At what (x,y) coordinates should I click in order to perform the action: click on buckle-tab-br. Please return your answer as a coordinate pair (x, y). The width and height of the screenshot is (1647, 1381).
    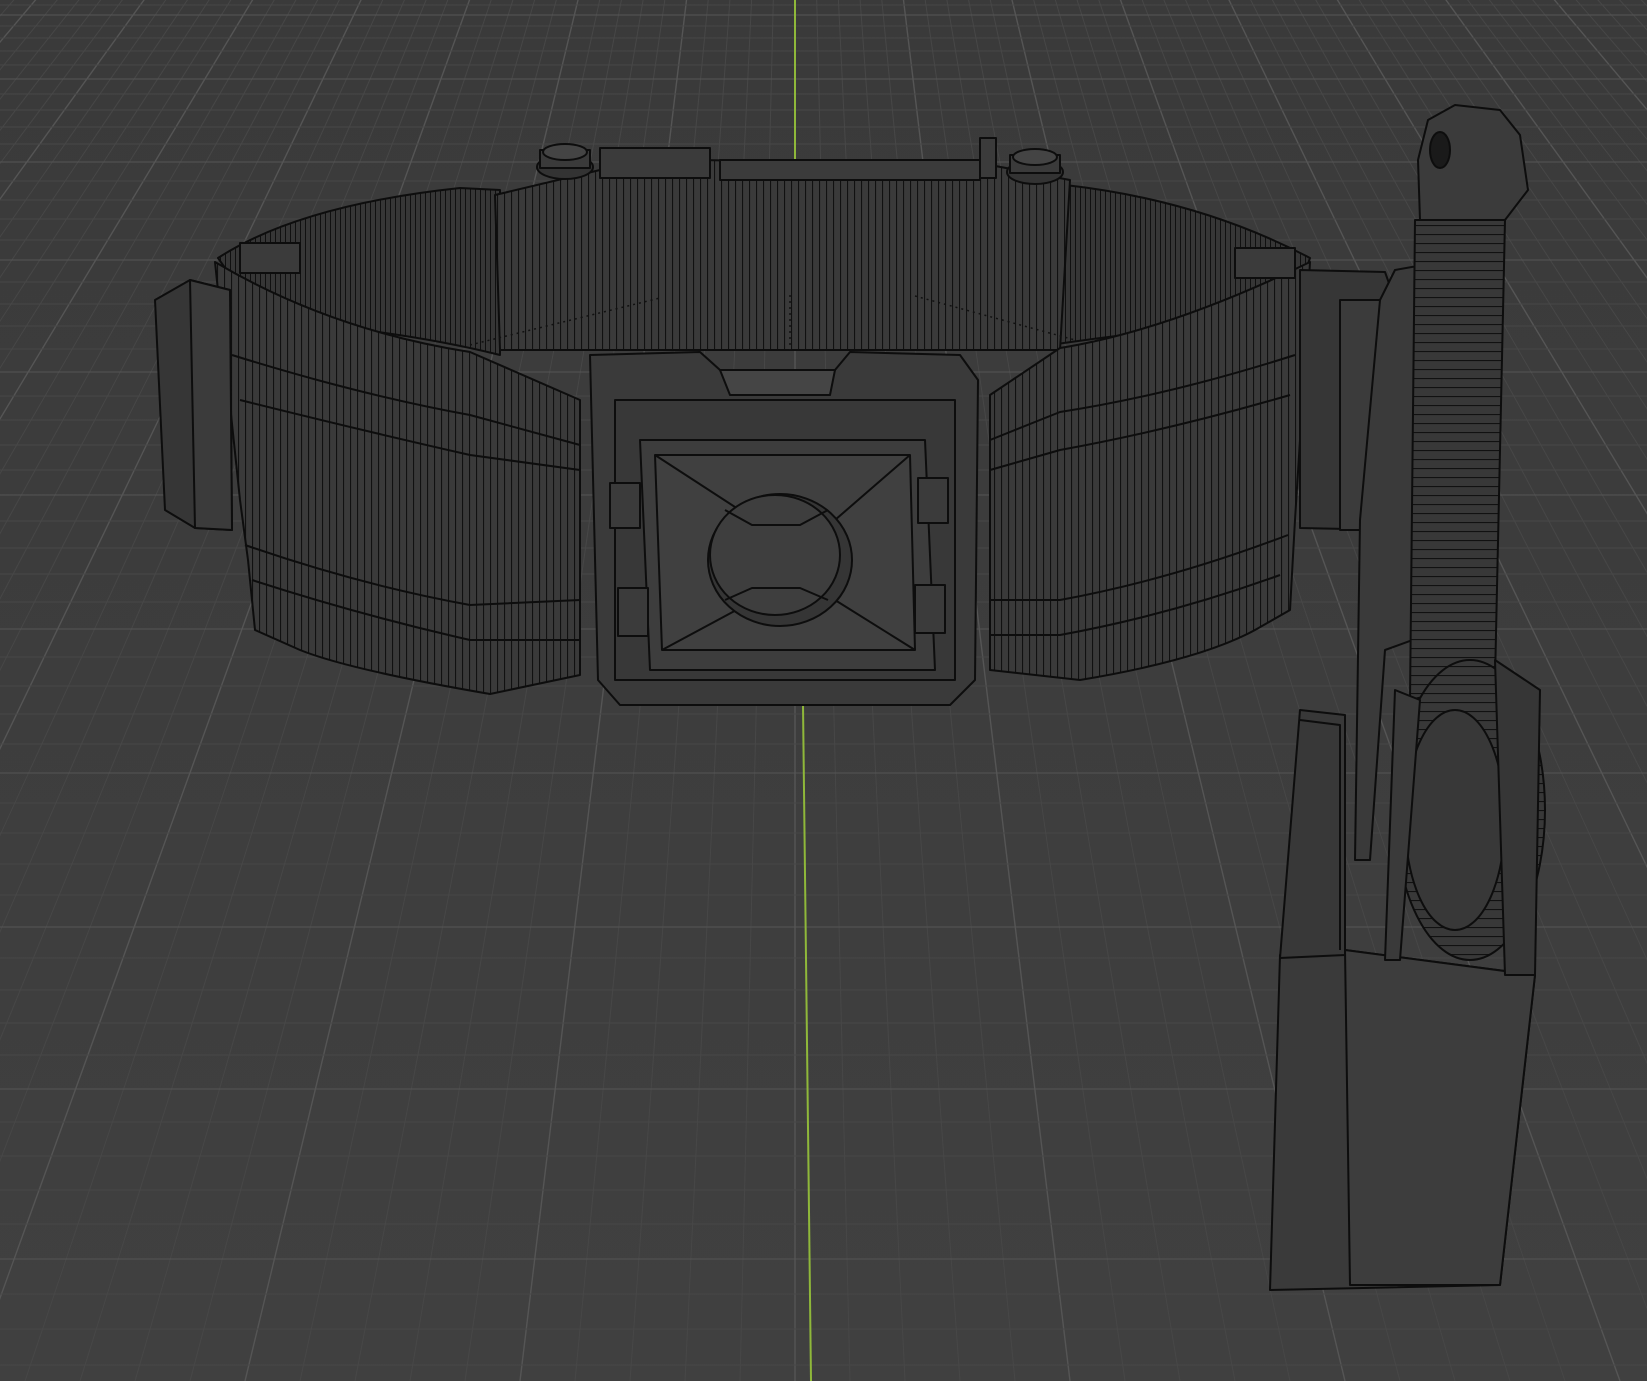
    Looking at the image, I should click on (930, 609).